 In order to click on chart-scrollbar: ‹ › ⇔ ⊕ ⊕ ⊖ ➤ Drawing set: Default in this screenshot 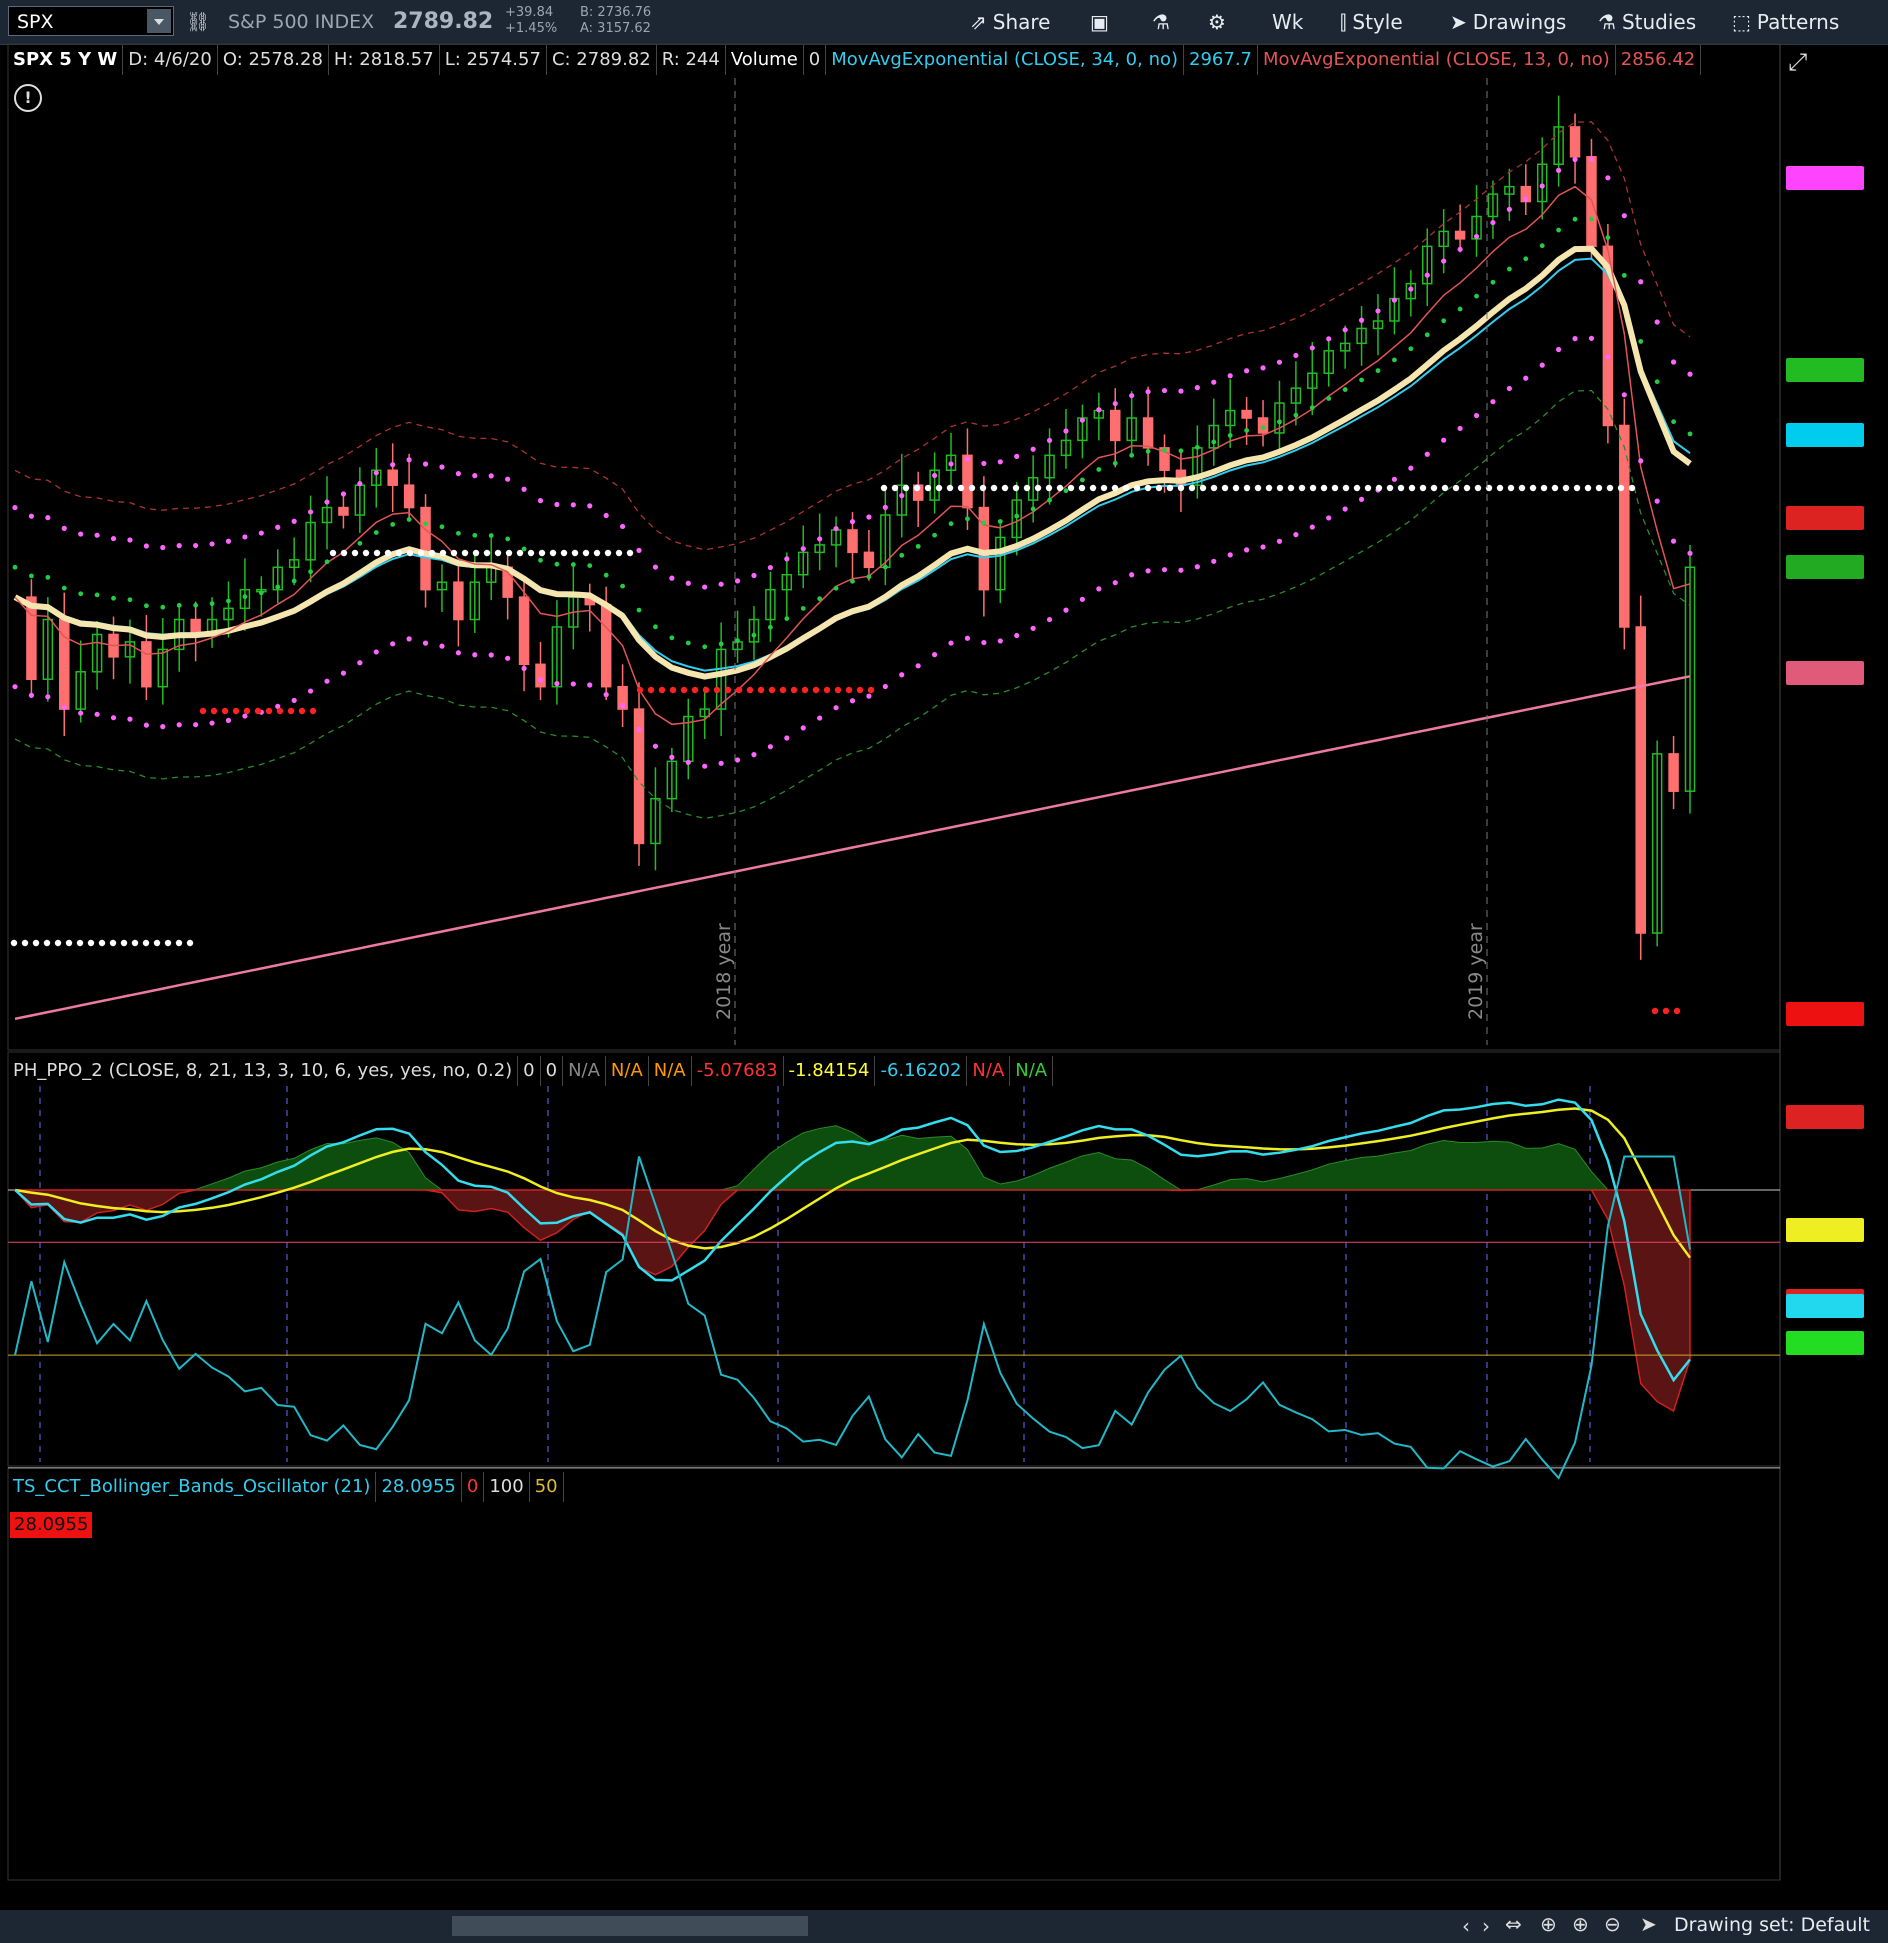, I will do `click(944, 1926)`.